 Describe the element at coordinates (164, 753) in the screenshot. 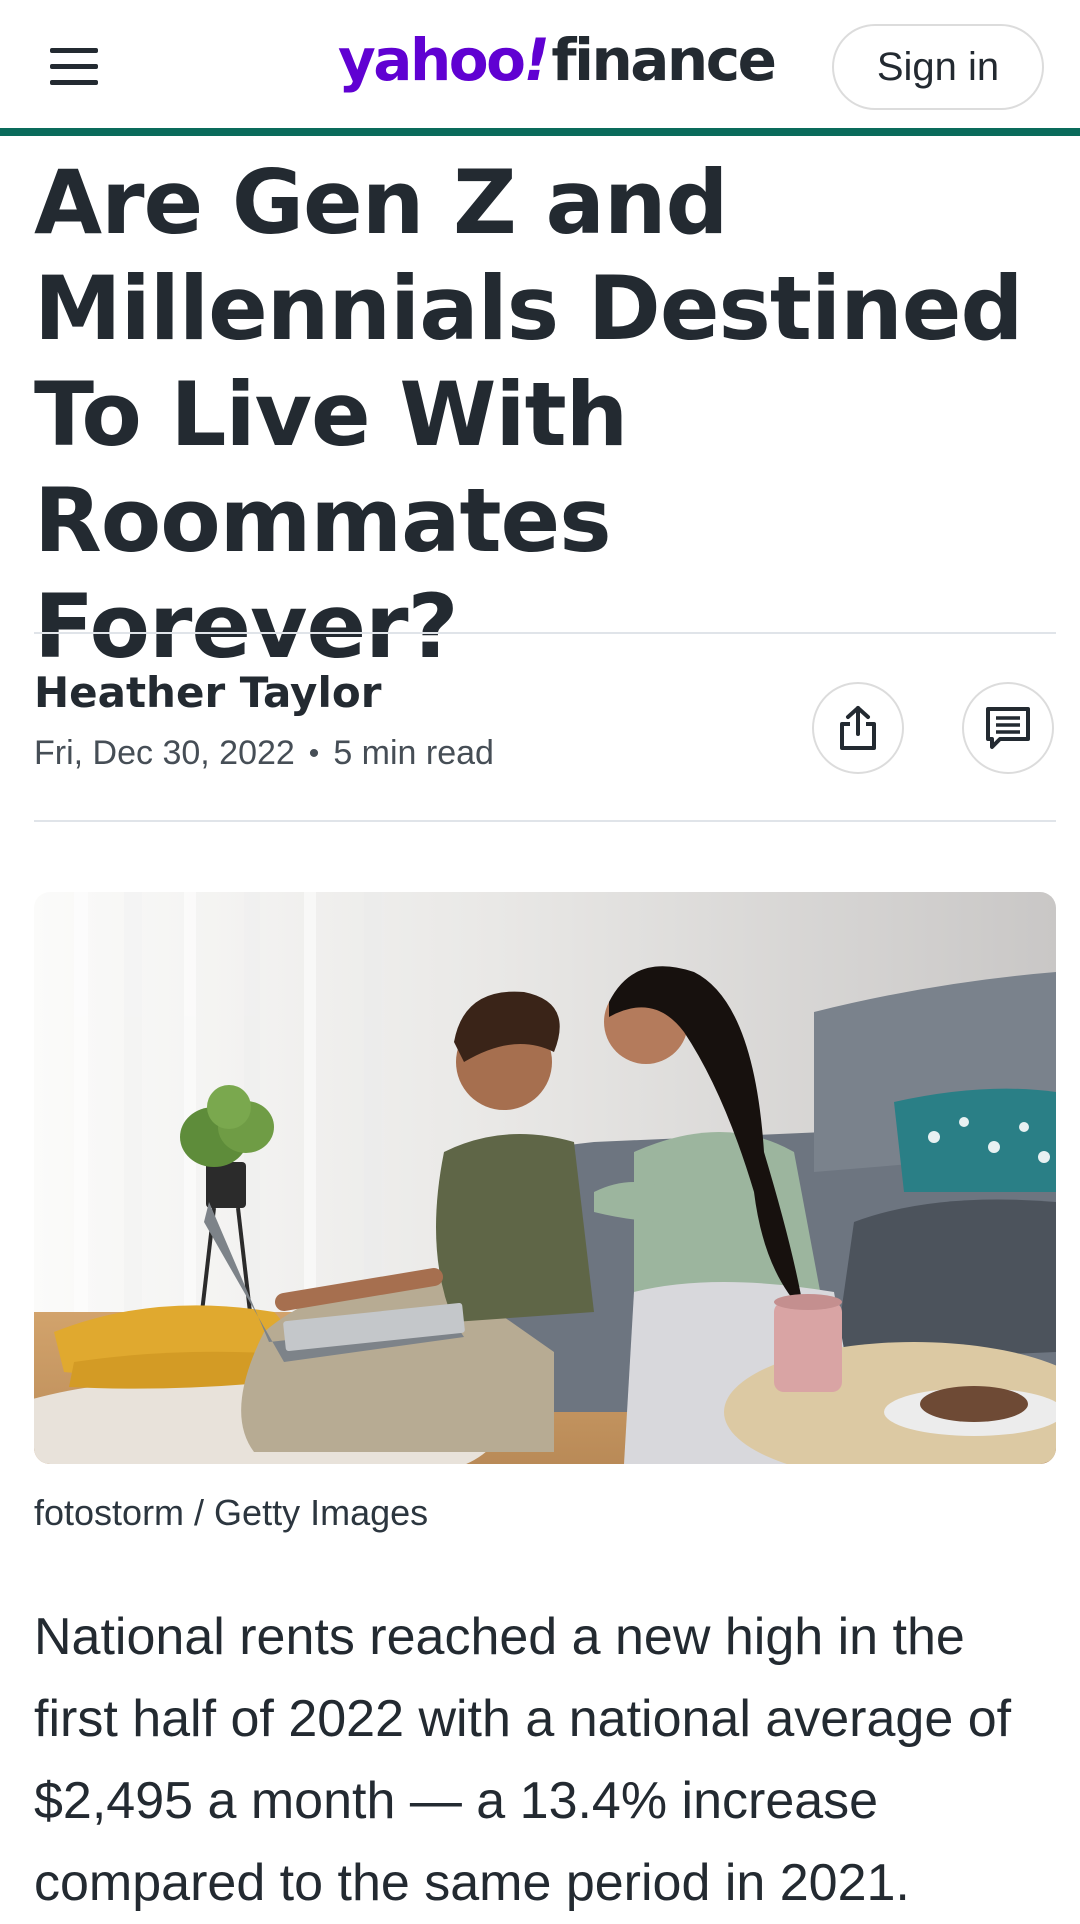

I see `publish-date: Fri, Dec 30, 2022` at that location.